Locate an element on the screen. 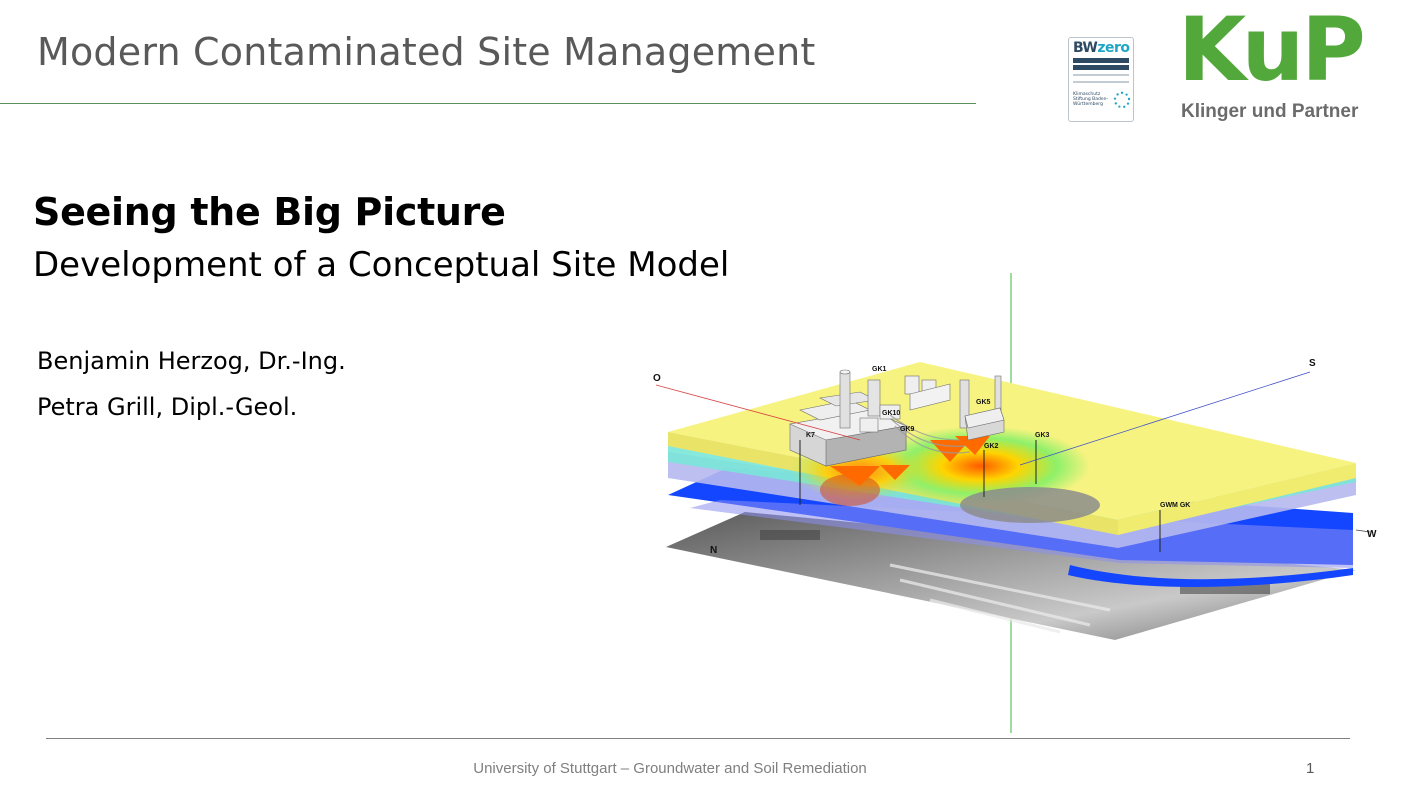 This screenshot has height=789, width=1402. axis-label-w: W is located at coordinates (1372, 534).